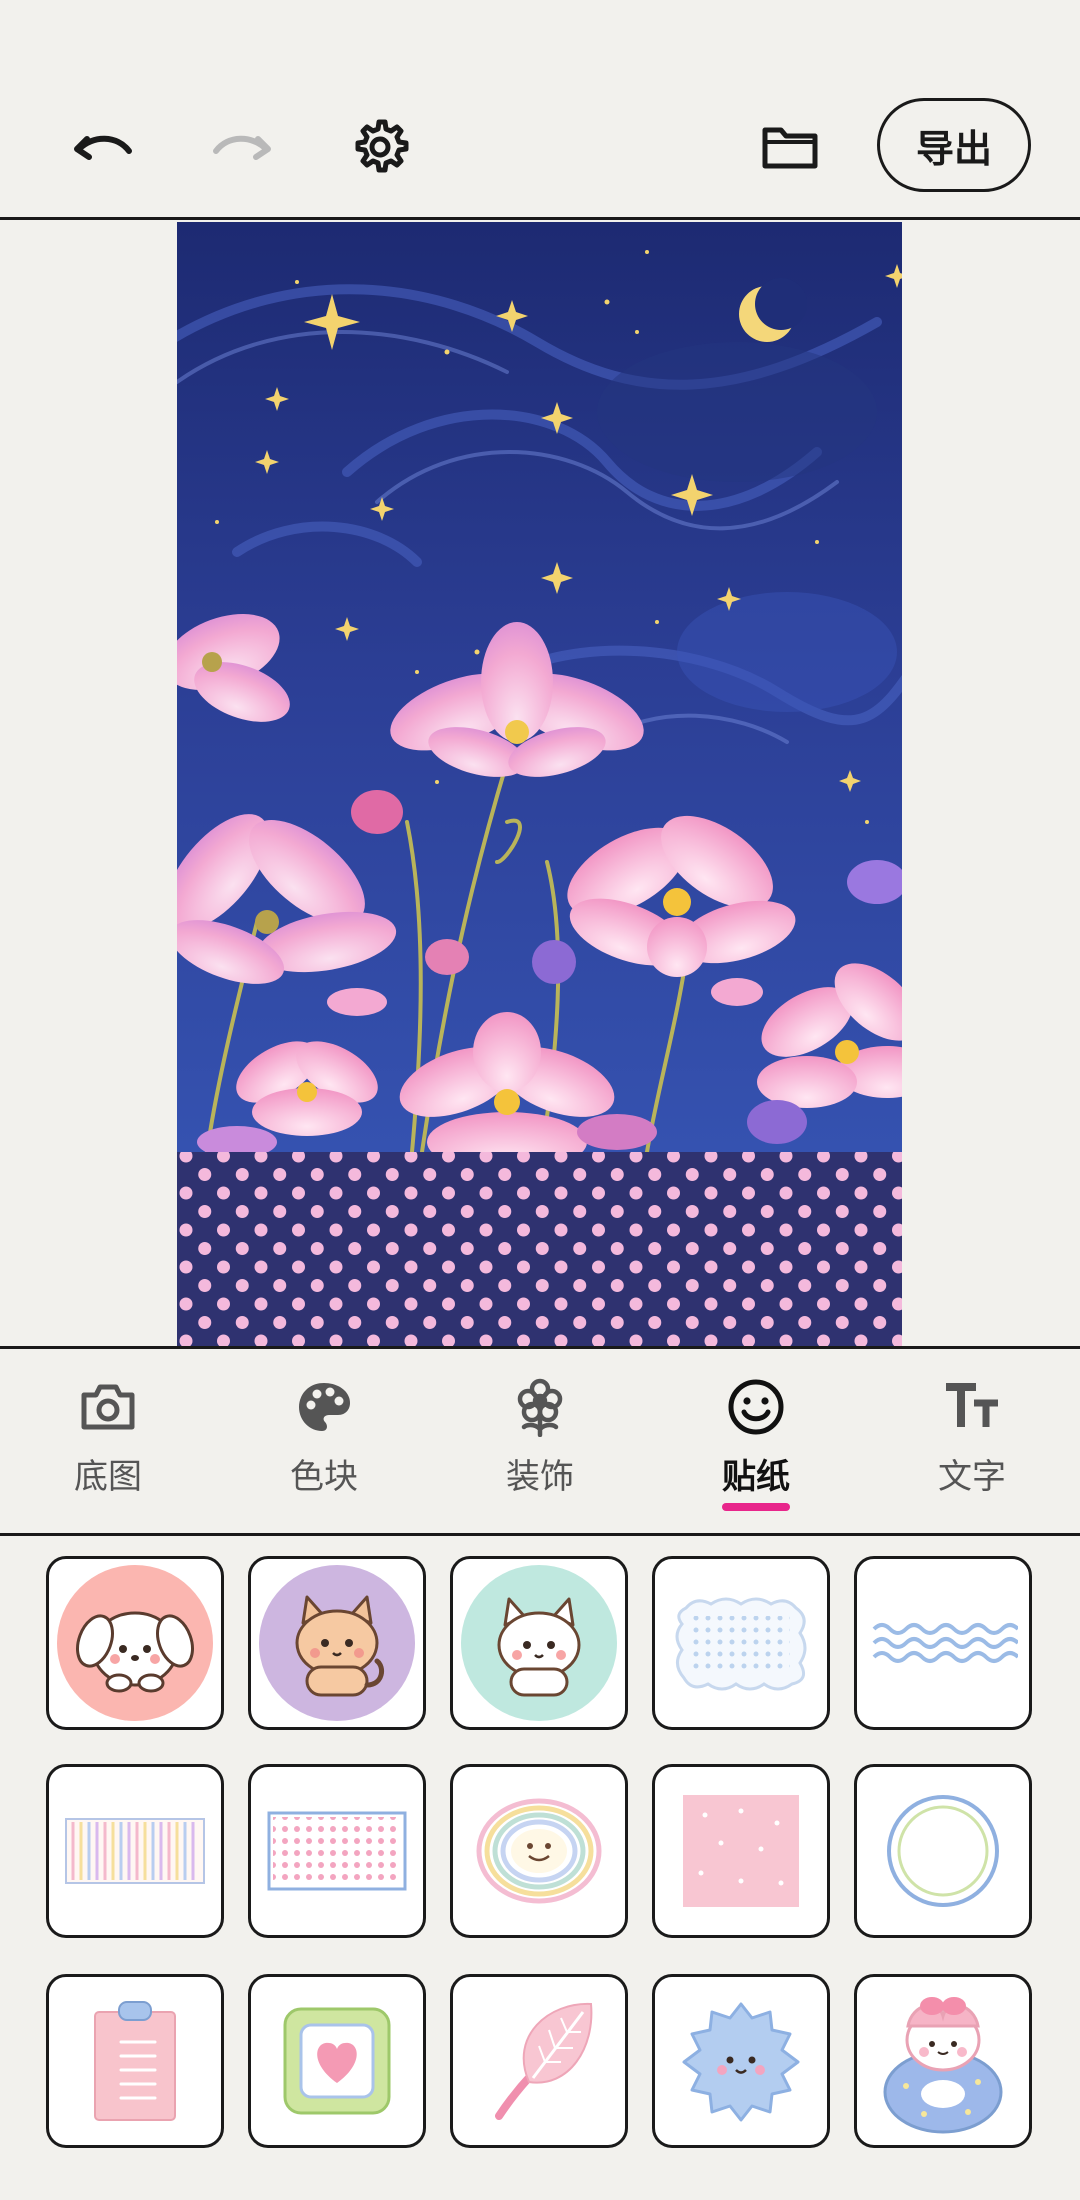 This screenshot has height=2200, width=1080. I want to click on tool-tab-bar: 底图 色块 装饰 贴纸 文字, so click(540, 1441).